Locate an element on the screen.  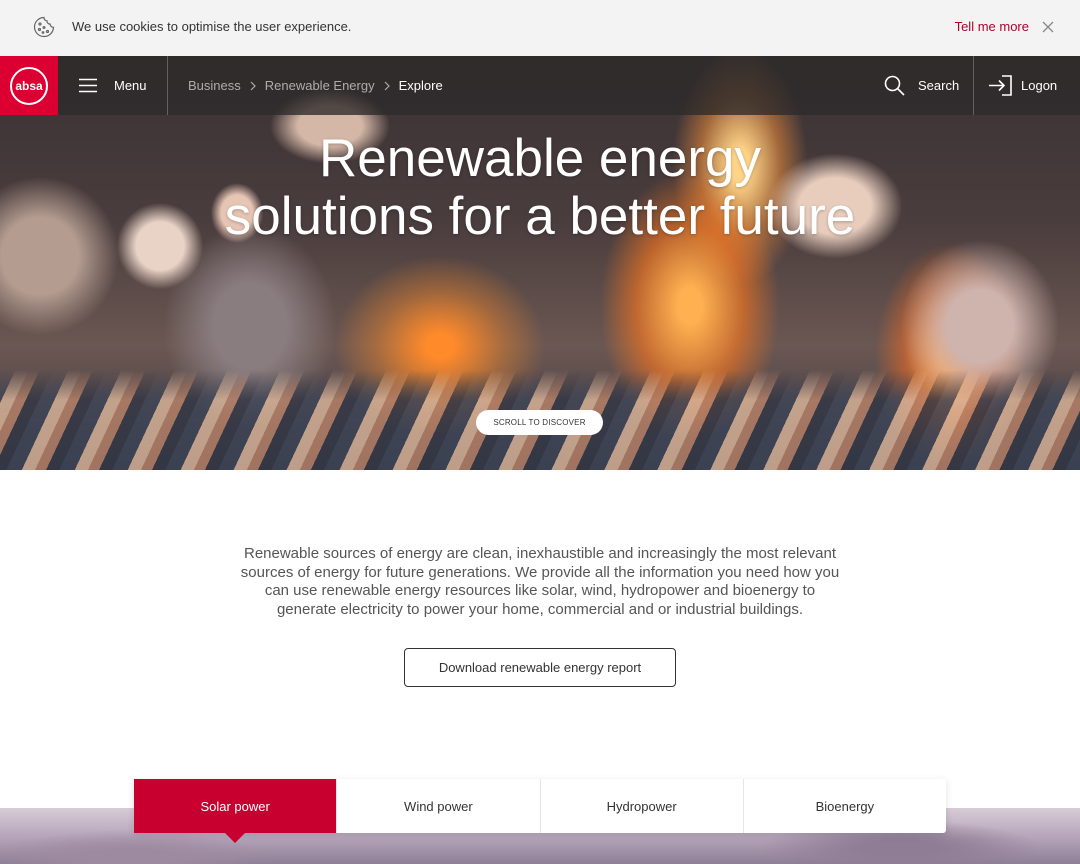
close-icon is located at coordinates (1048, 26).